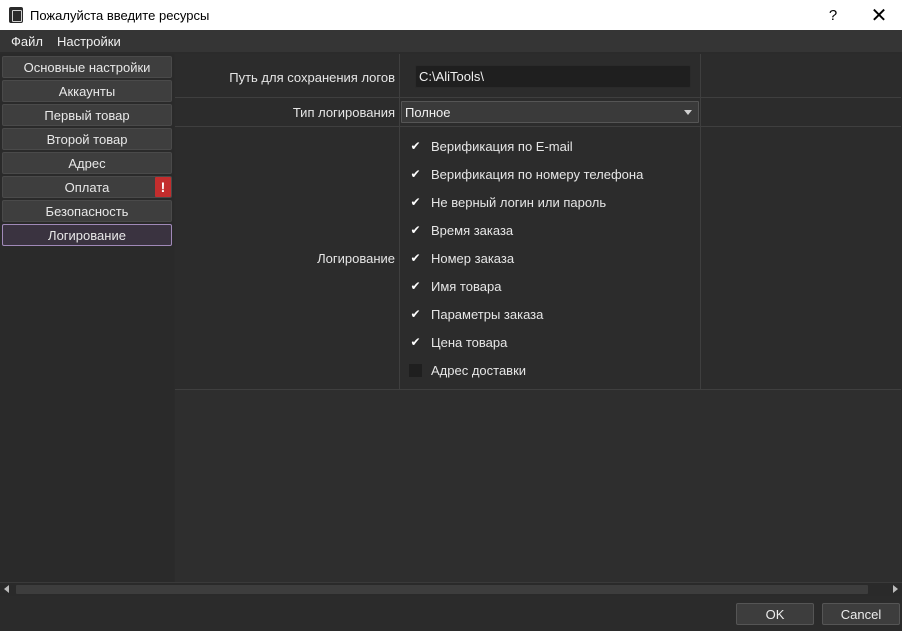 The image size is (902, 631). I want to click on checkbox-email-verification: ✔ Верификация по E-mail, so click(491, 146).